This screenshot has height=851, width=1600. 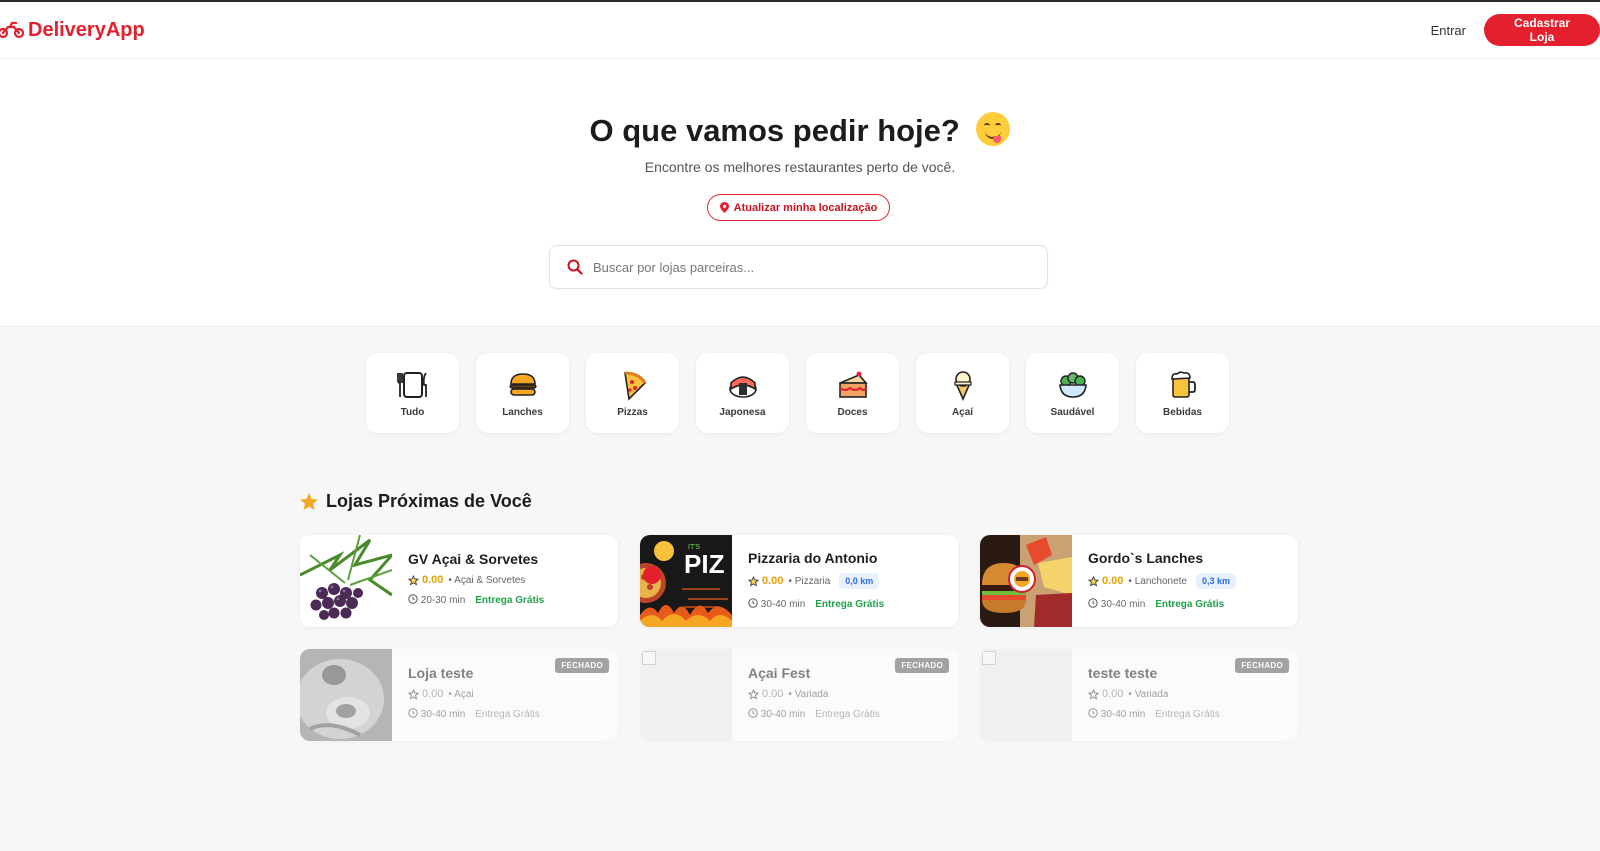 I want to click on sushi-icon, so click(x=742, y=386).